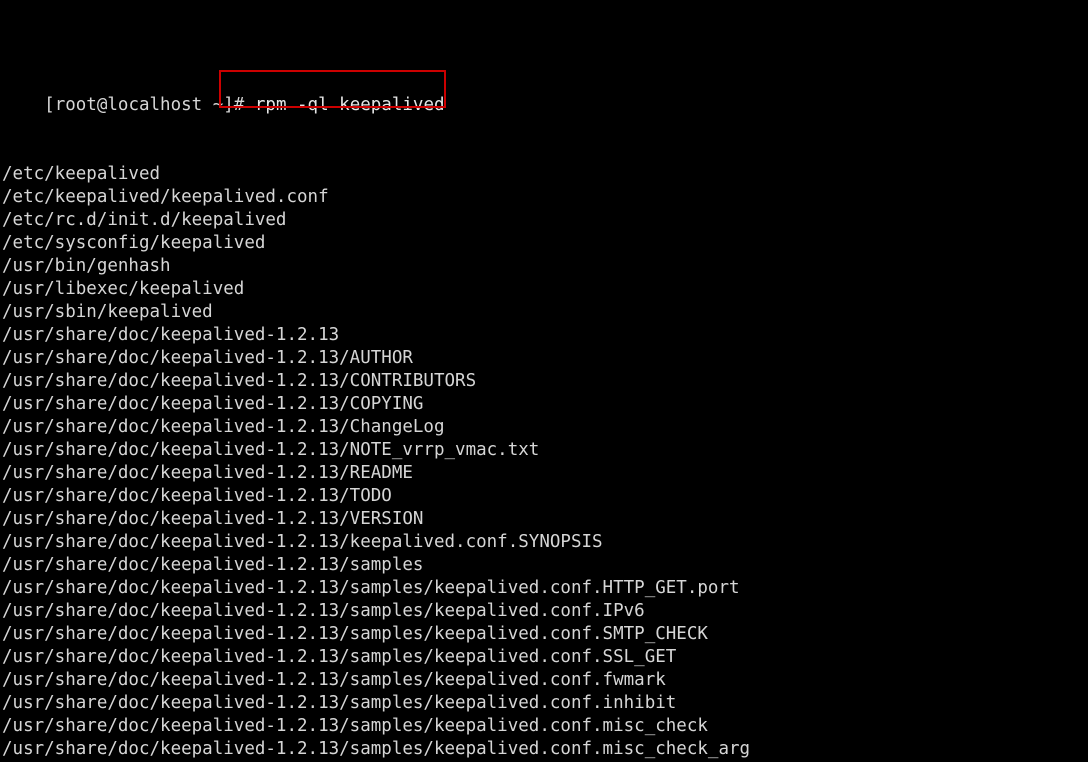 Image resolution: width=1088 pixels, height=762 pixels. I want to click on output-line: /usr/share/doc/keepalived-1.2.13/AUTHOR, so click(207, 358).